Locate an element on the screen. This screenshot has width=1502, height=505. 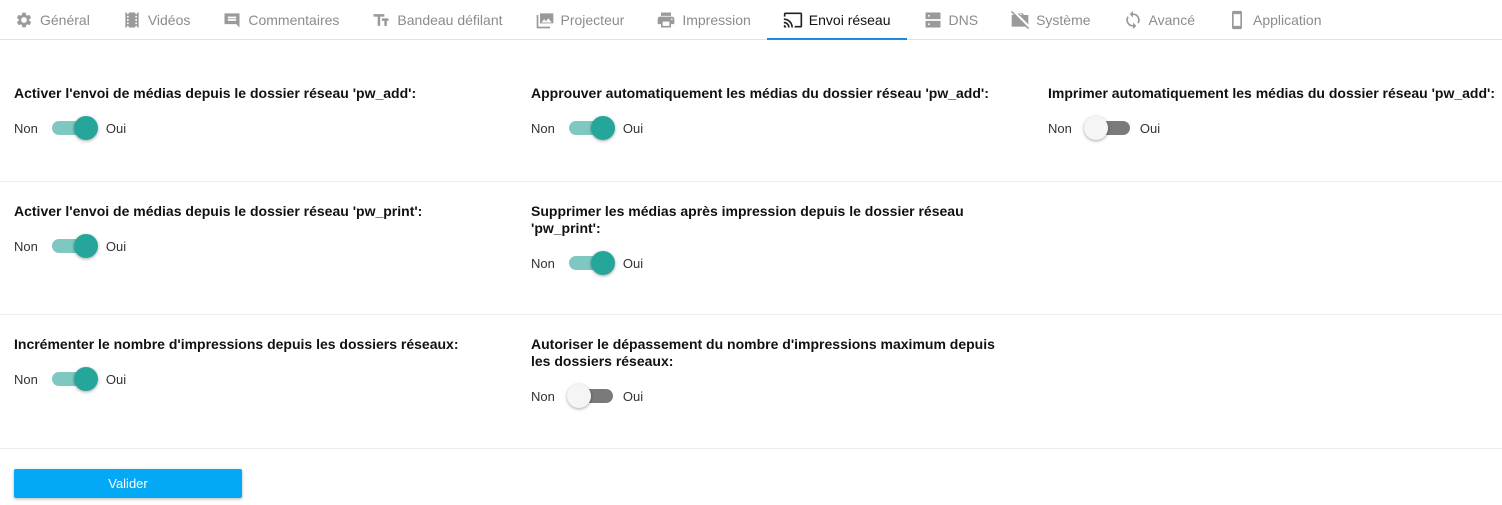
dns-icon is located at coordinates (933, 20).